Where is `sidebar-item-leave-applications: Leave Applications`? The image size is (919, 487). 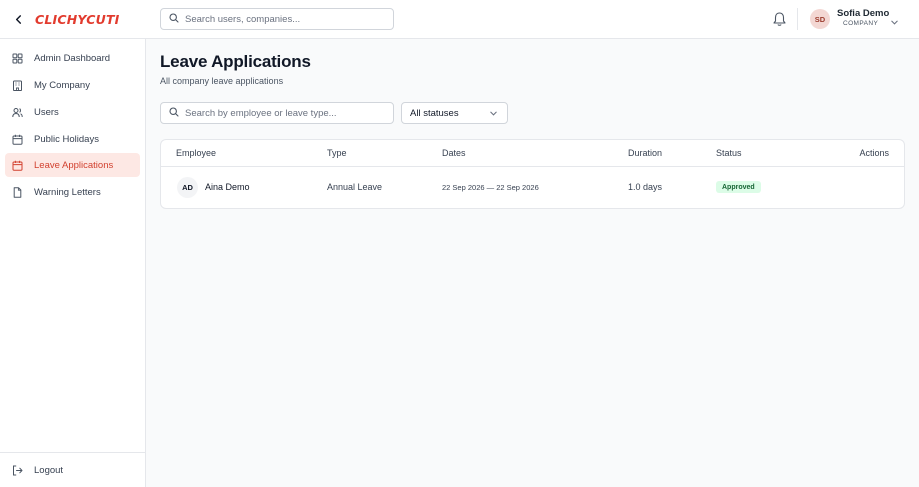 sidebar-item-leave-applications: Leave Applications is located at coordinates (72, 165).